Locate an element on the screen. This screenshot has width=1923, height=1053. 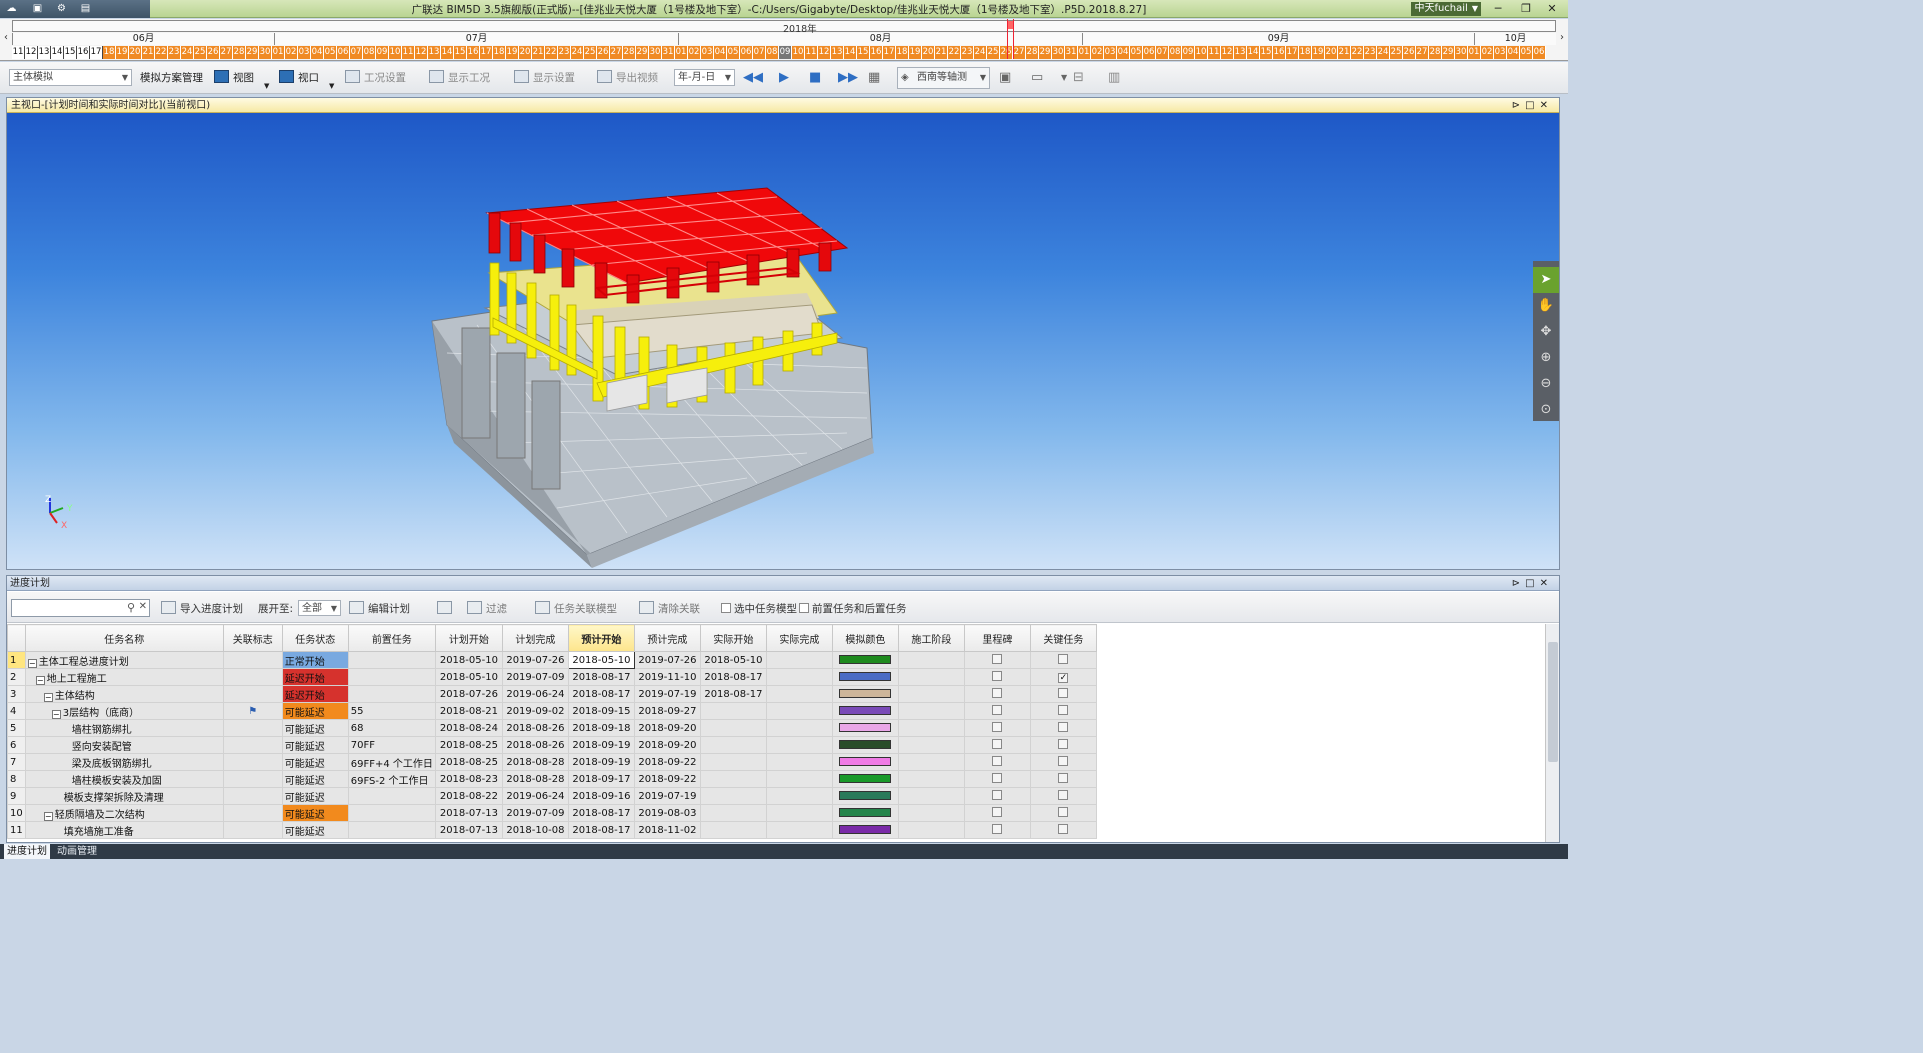
column-header: 关键任务 is located at coordinates (1063, 638).